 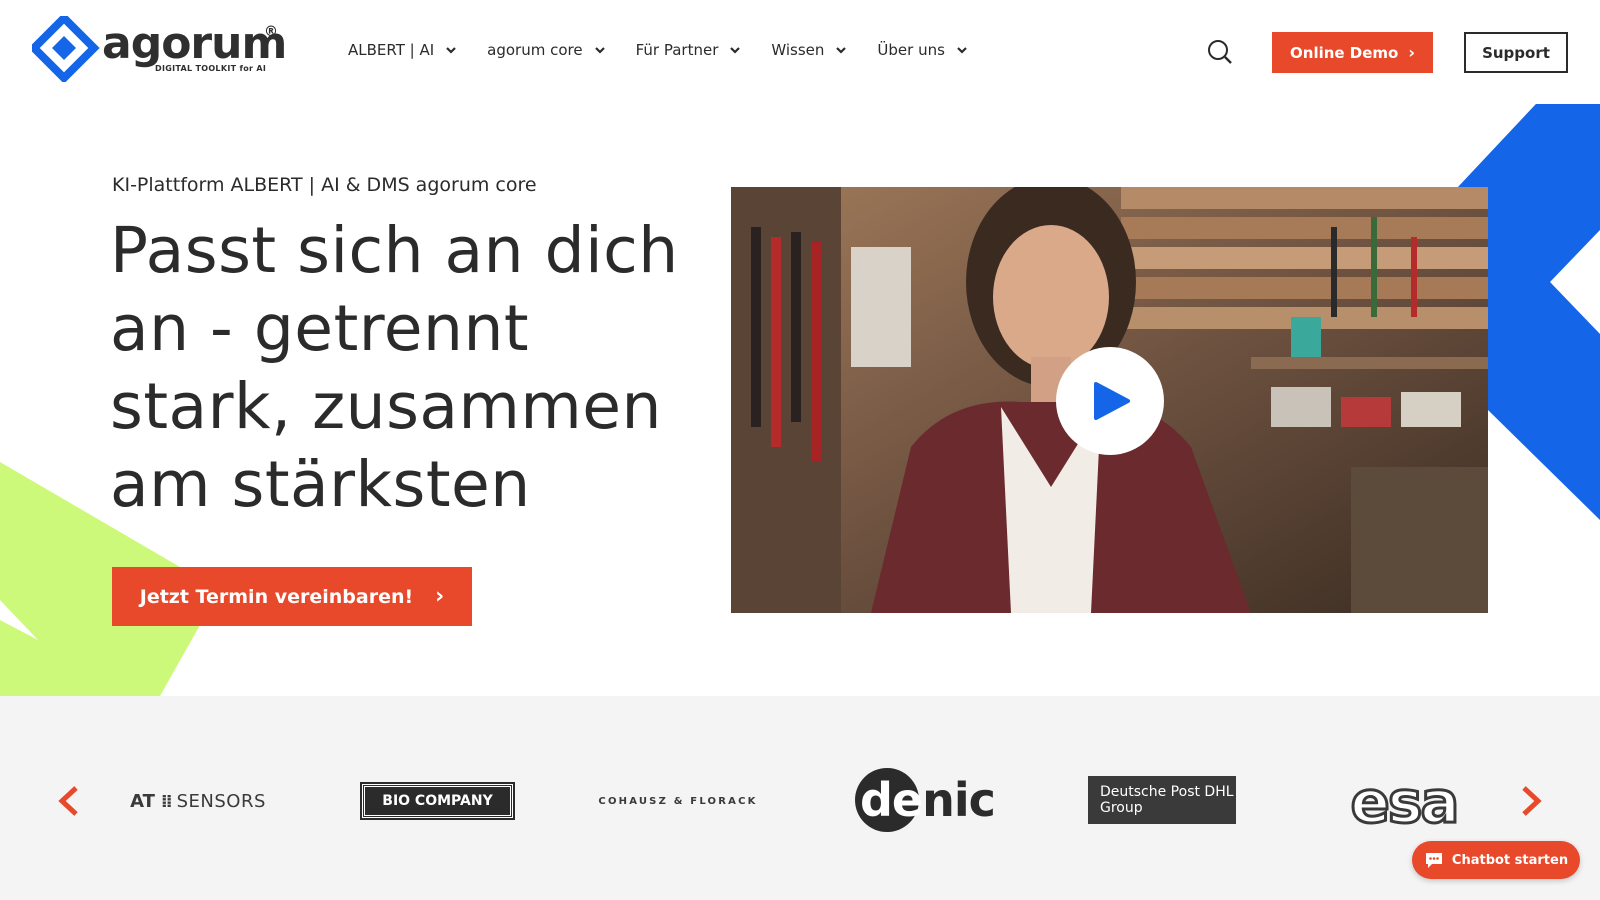 I want to click on partner-logo-esa: esa, so click(x=1404, y=802).